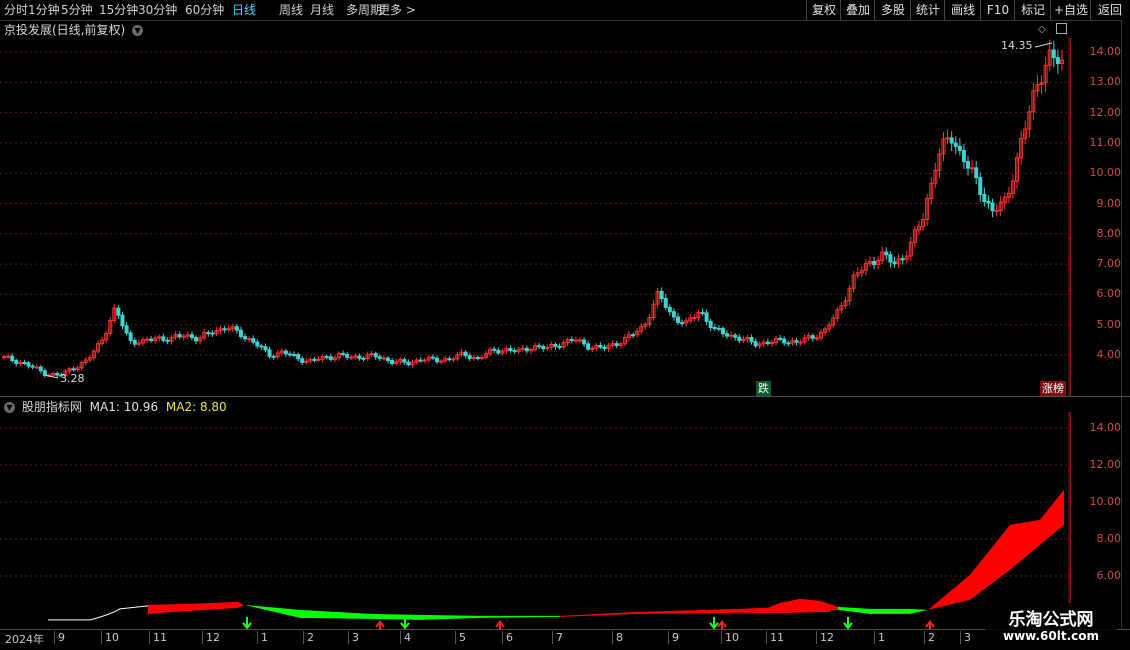 Image resolution: width=1130 pixels, height=650 pixels. Describe the element at coordinates (204, 10) in the screenshot. I see `period-tab-5: 60分钟` at that location.